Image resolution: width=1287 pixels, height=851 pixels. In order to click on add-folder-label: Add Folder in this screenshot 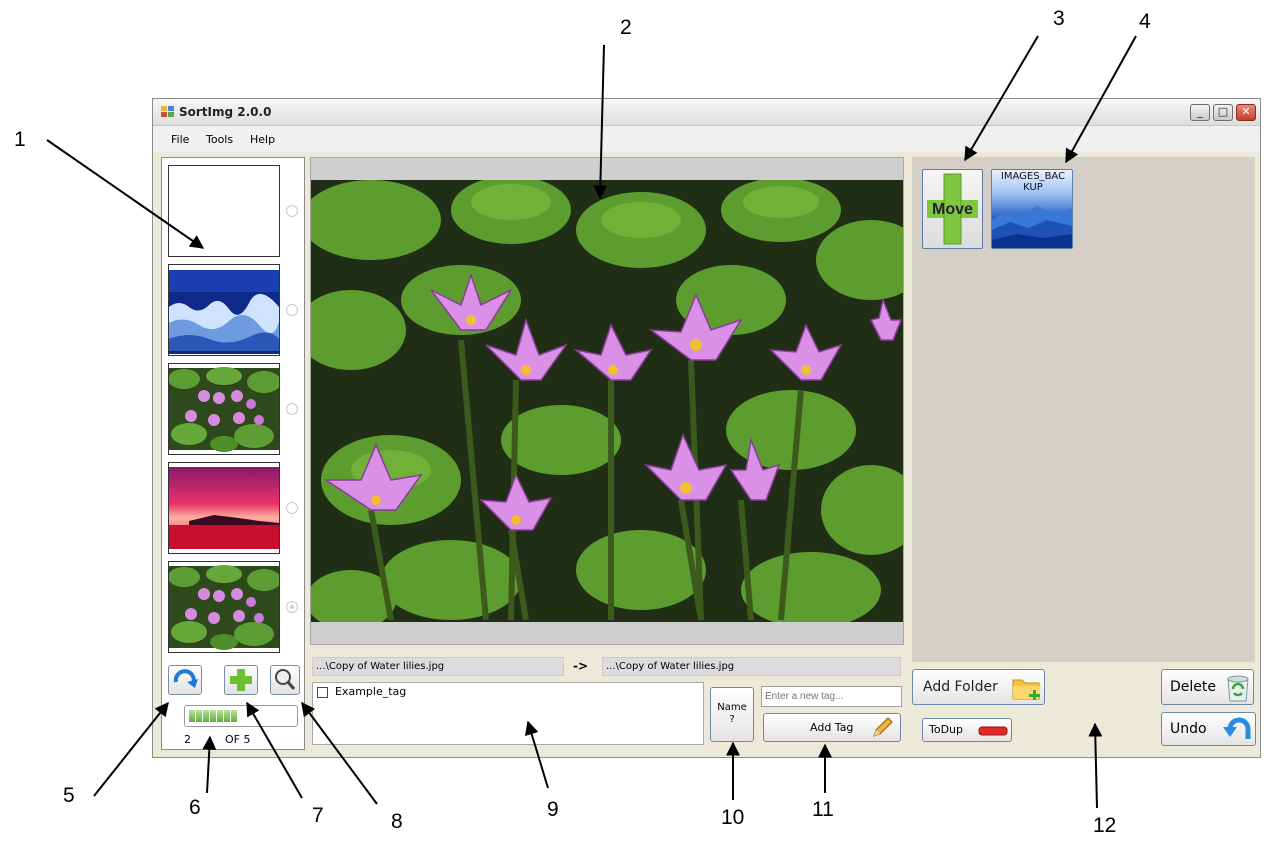, I will do `click(960, 687)`.